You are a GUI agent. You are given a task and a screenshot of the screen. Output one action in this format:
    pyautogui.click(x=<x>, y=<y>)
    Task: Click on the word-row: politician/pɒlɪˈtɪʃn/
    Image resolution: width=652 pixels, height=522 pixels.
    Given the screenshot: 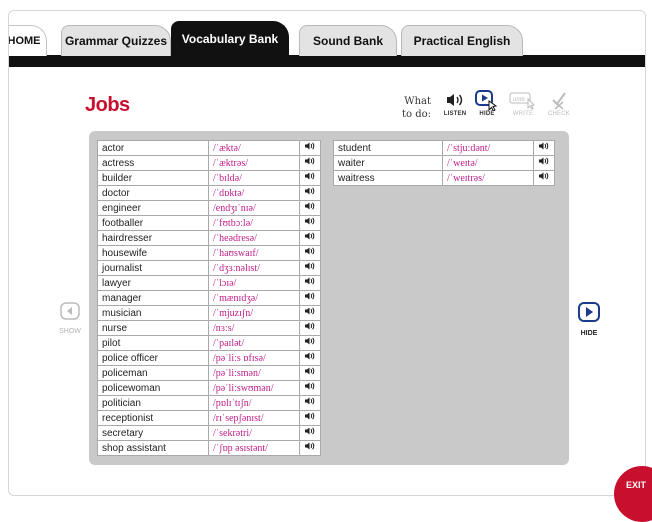 What is the action you would take?
    pyautogui.click(x=209, y=403)
    